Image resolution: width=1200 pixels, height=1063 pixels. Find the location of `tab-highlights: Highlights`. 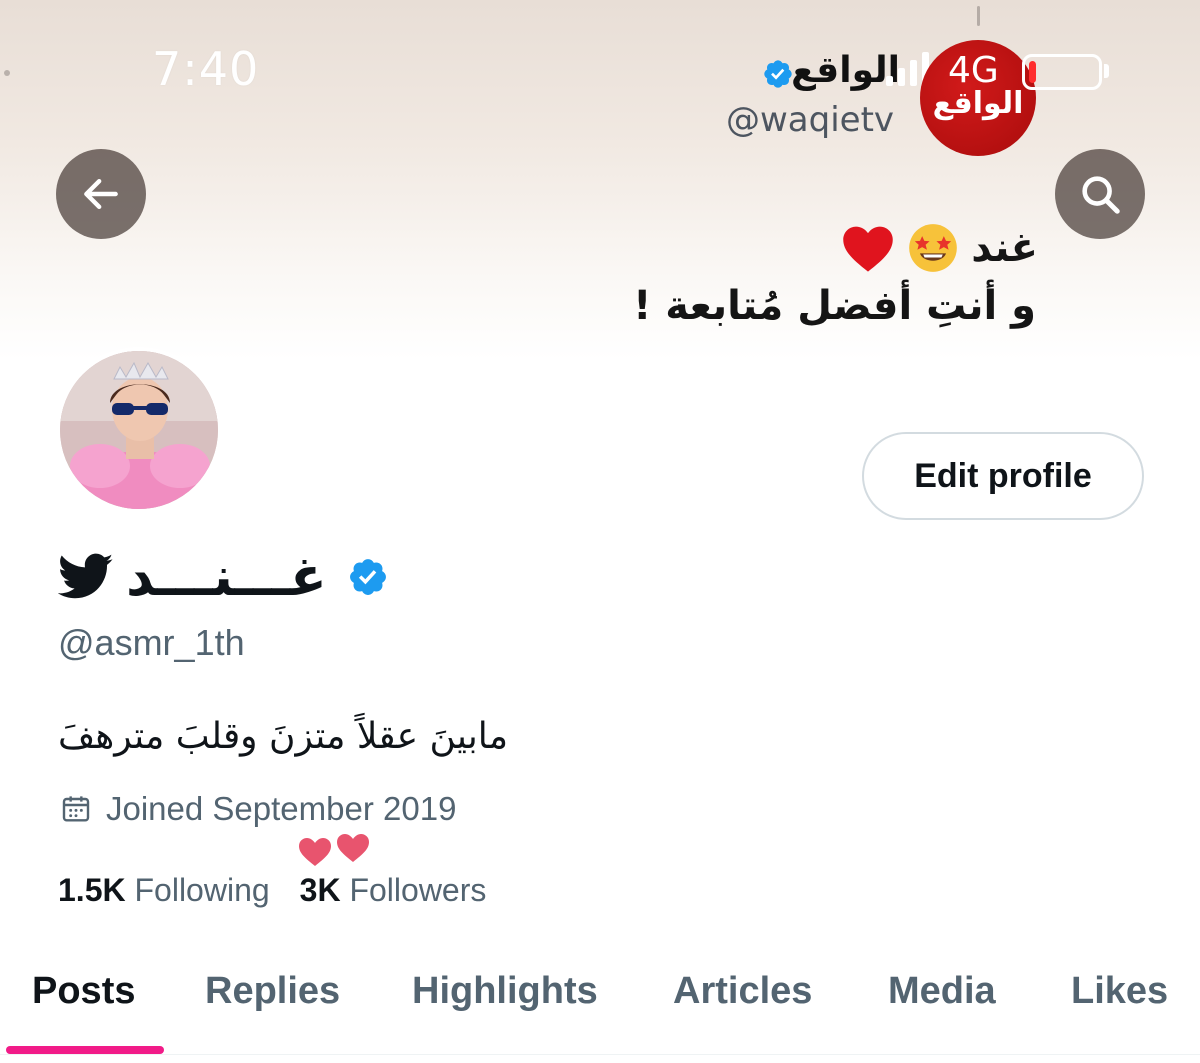

tab-highlights: Highlights is located at coordinates (505, 991).